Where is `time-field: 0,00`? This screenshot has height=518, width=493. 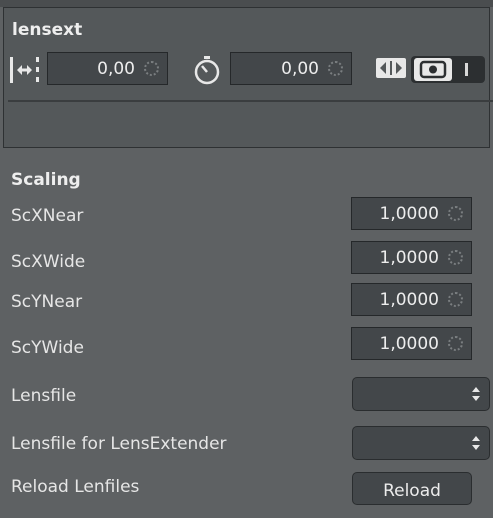 time-field: 0,00 is located at coordinates (291, 68).